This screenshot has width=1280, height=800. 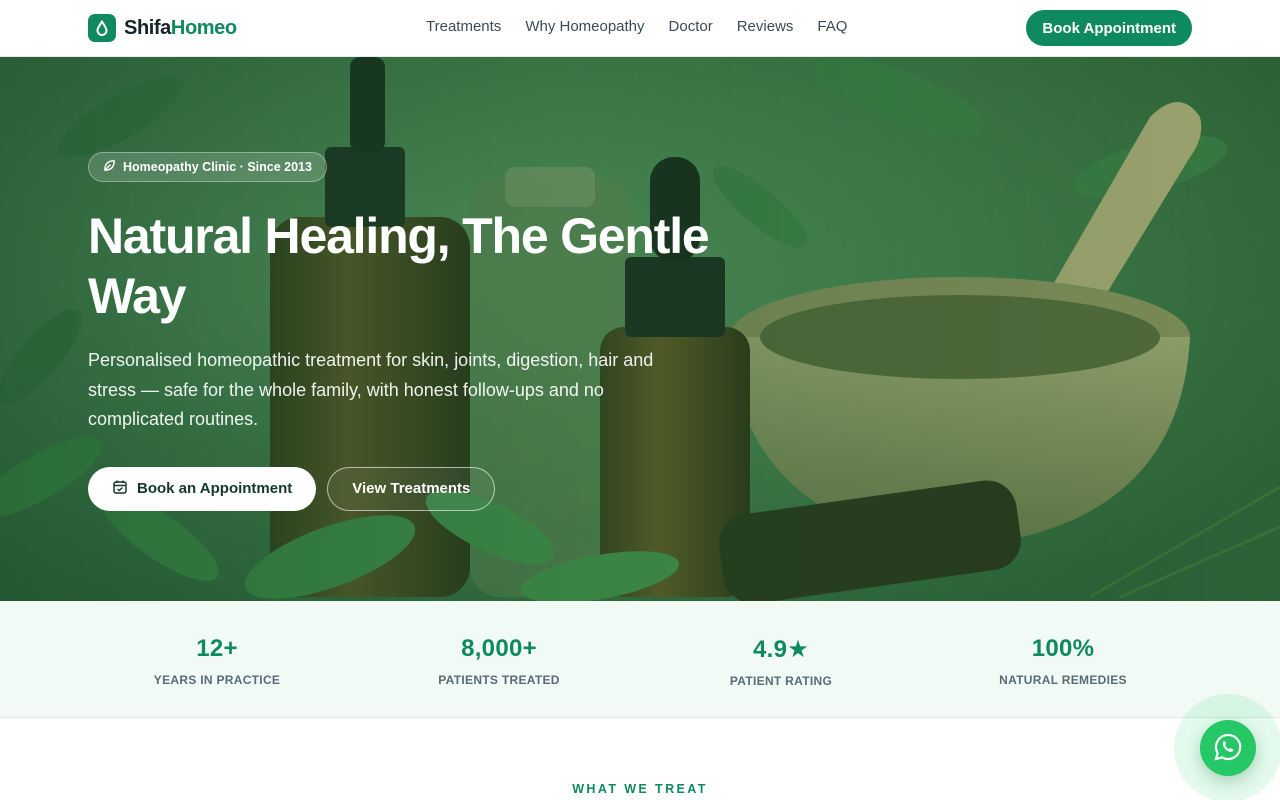 I want to click on stat-patients: 8,000+ PATIENTS TREATED, so click(x=499, y=661).